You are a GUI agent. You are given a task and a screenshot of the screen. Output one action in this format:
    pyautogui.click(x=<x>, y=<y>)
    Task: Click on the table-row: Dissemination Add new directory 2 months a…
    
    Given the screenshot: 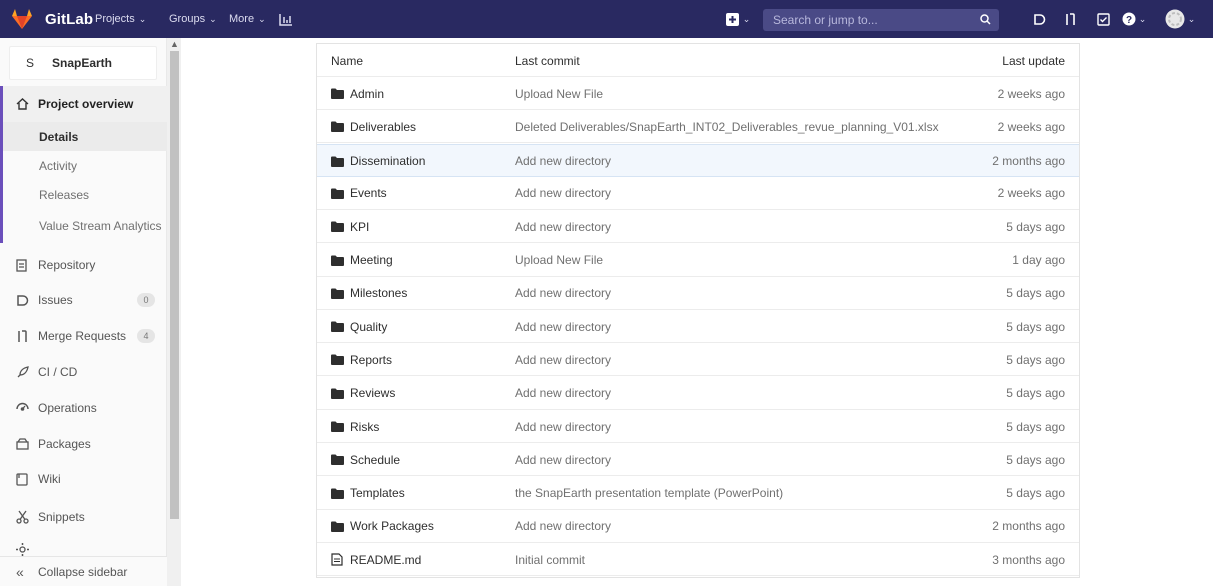 What is the action you would take?
    pyautogui.click(x=698, y=160)
    